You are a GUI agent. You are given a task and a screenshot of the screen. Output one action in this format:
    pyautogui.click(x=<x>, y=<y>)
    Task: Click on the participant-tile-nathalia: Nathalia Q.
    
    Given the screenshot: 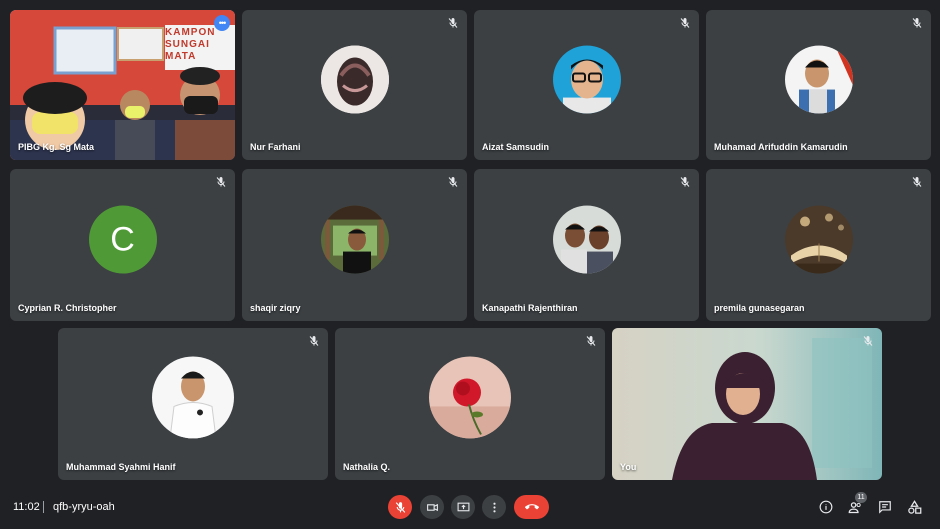 What is the action you would take?
    pyautogui.click(x=470, y=404)
    